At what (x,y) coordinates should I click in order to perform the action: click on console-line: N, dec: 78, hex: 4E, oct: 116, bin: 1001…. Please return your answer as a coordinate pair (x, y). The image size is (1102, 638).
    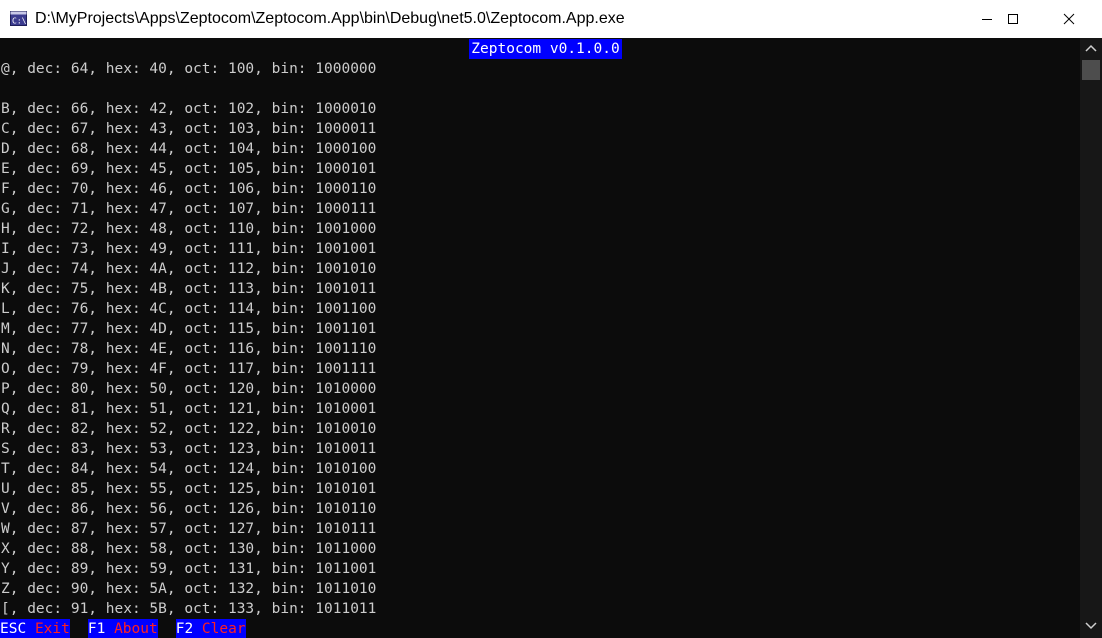
    Looking at the image, I should click on (189, 349).